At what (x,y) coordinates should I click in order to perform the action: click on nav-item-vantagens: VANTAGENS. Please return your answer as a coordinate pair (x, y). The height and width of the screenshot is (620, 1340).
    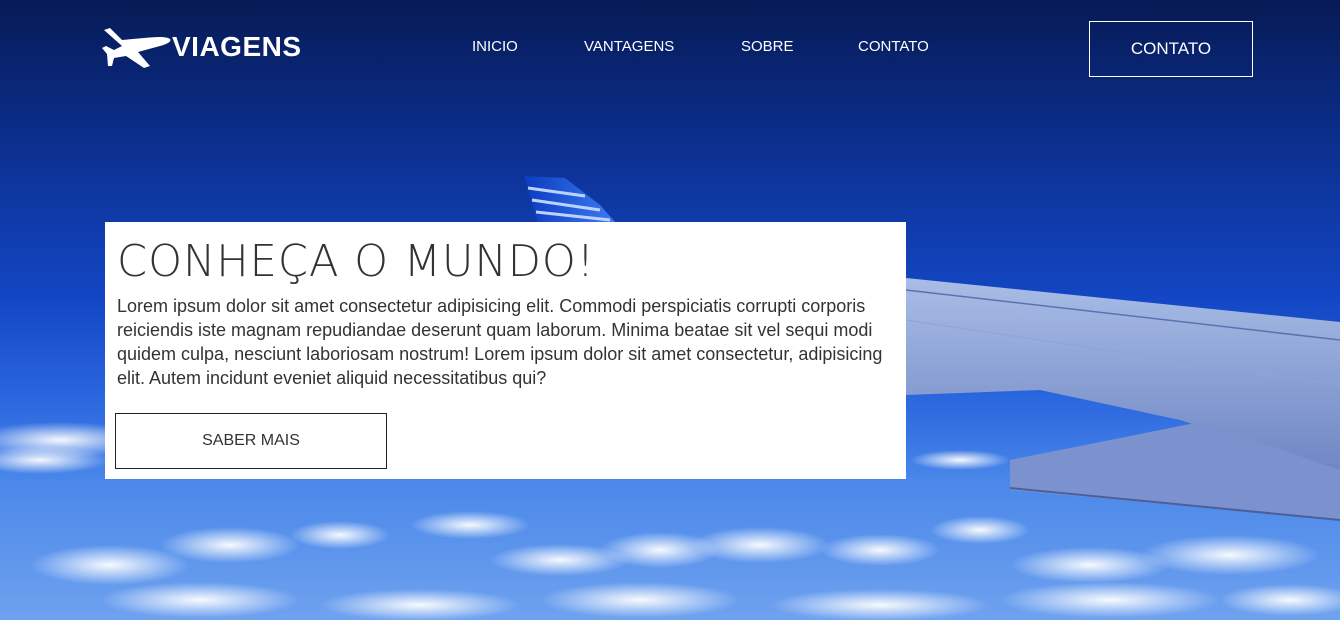
    Looking at the image, I should click on (629, 46).